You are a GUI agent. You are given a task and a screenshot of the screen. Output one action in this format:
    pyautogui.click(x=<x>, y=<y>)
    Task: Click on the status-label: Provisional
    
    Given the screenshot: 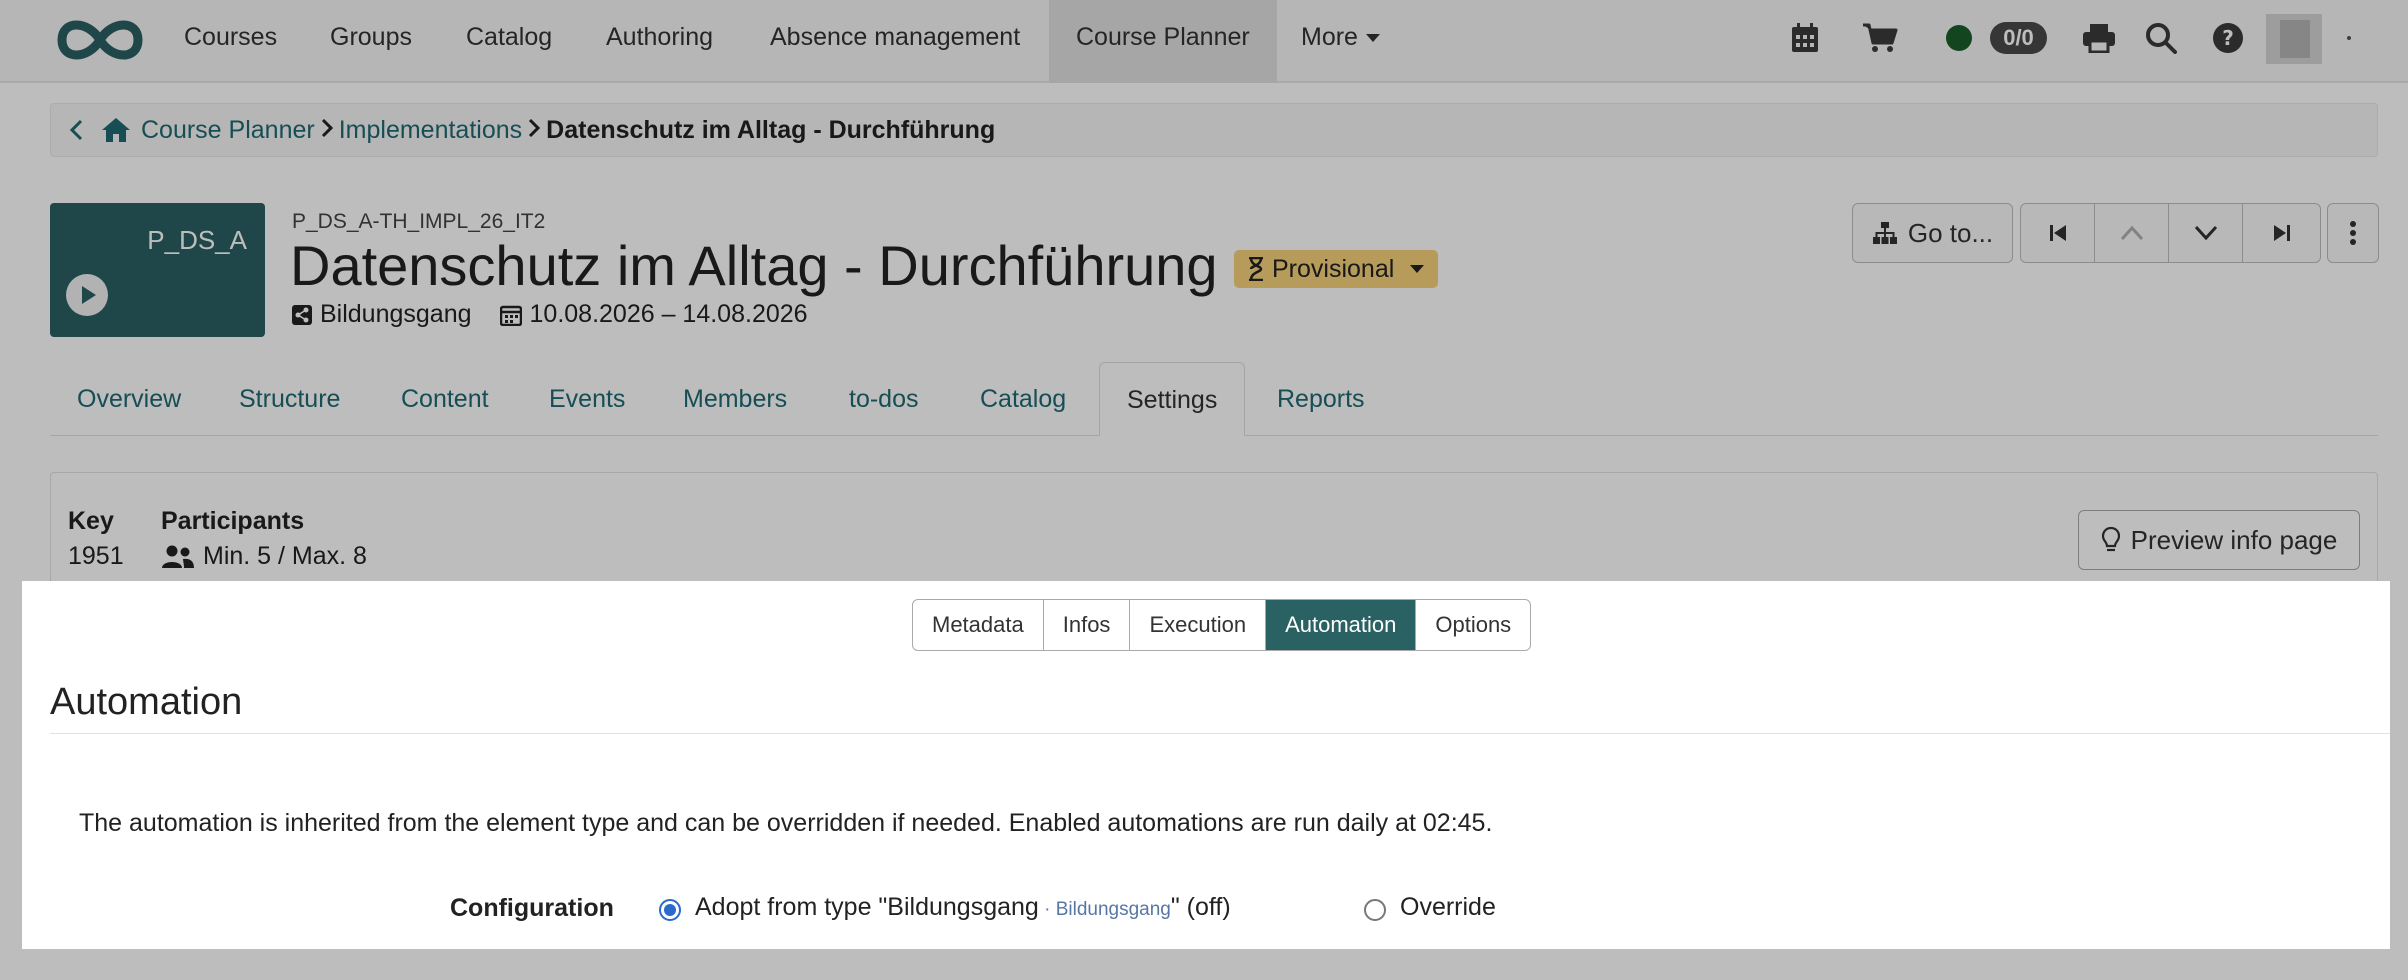 What is the action you would take?
    pyautogui.click(x=1333, y=269)
    